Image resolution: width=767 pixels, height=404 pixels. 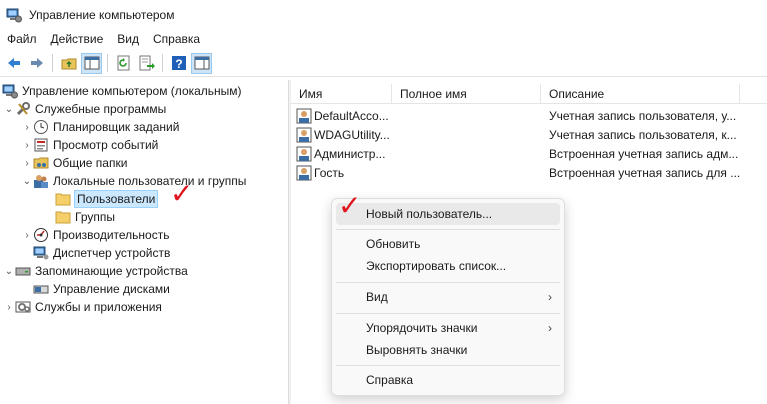 I want to click on menu-item-view: Вид ›, so click(x=448, y=297).